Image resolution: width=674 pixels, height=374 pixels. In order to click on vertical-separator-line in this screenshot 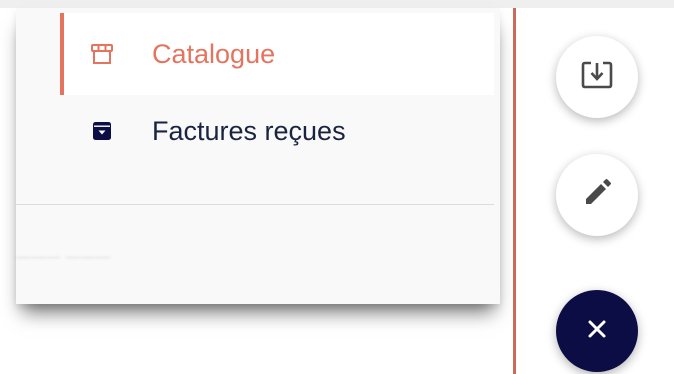, I will do `click(514, 191)`.